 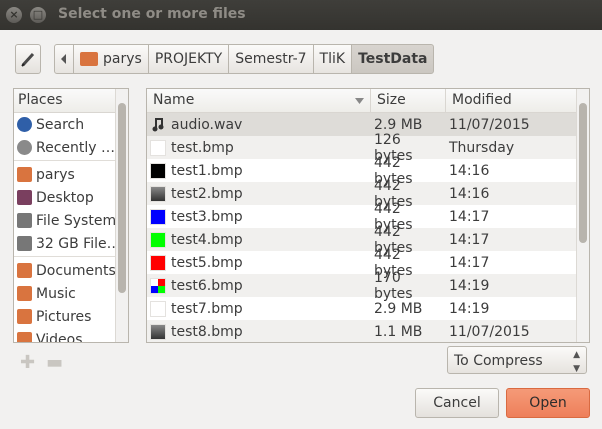 I want to click on file-row: test6.bmp 170 bytes 14:19, so click(x=368, y=286).